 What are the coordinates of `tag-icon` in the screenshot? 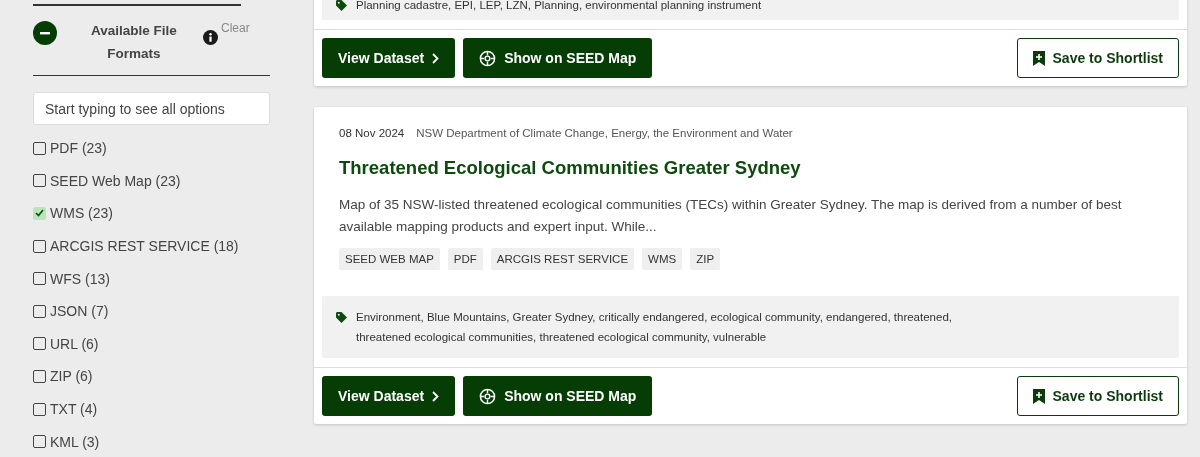 It's located at (341, 317).